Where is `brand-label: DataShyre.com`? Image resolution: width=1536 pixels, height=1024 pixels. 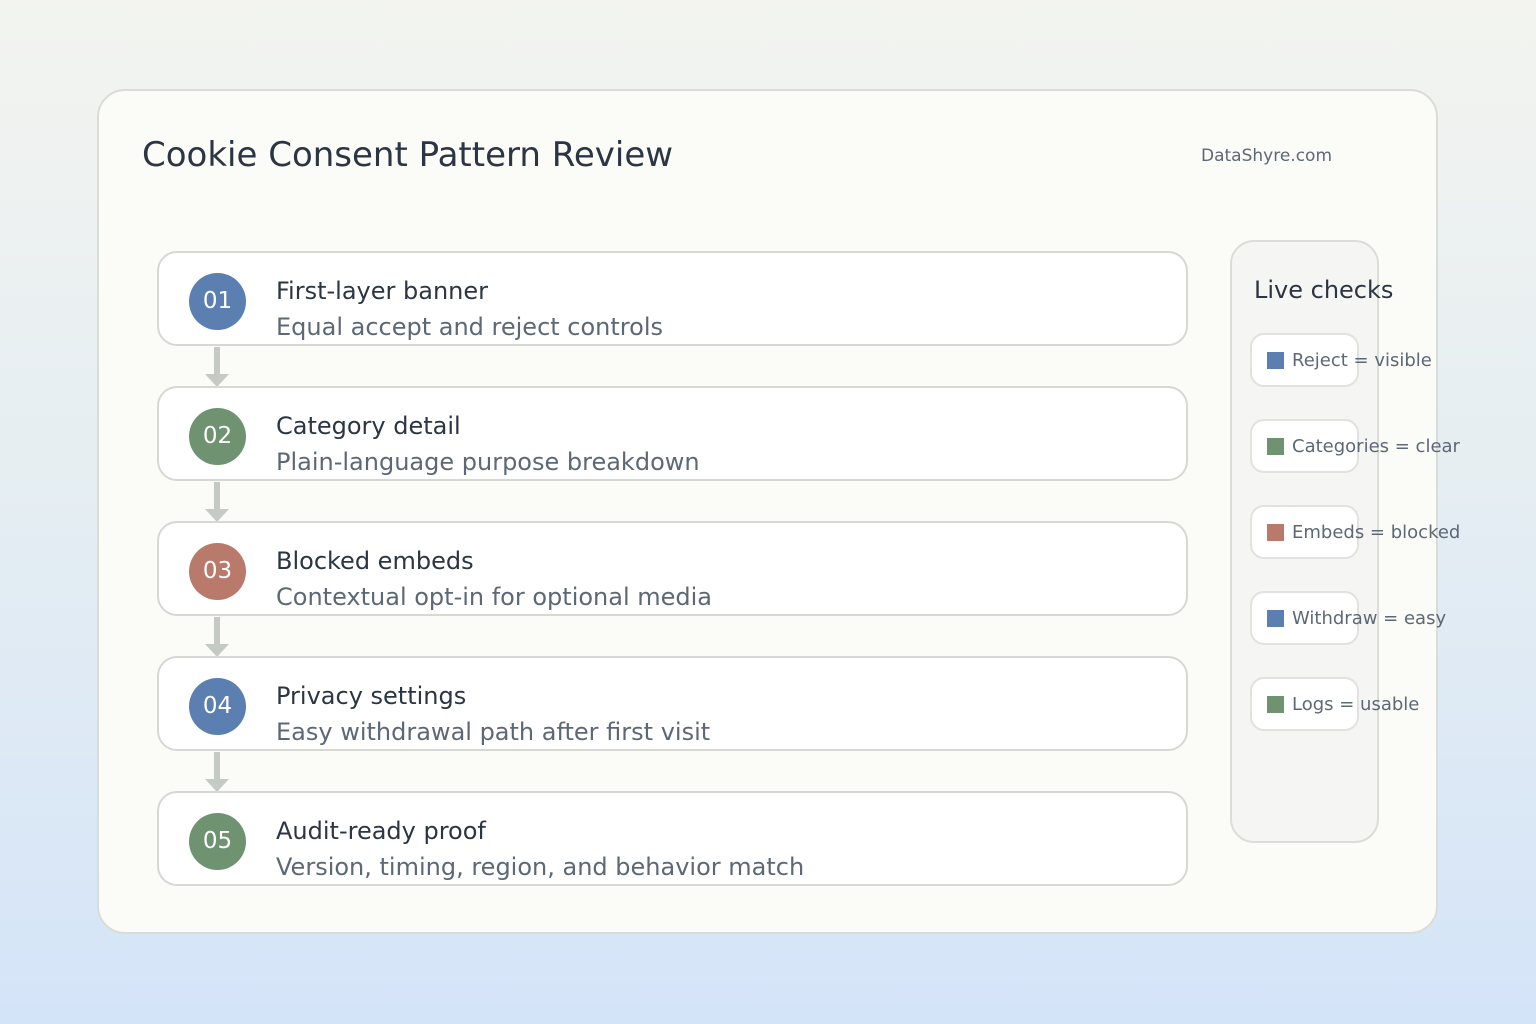
brand-label: DataShyre.com is located at coordinates (1267, 156).